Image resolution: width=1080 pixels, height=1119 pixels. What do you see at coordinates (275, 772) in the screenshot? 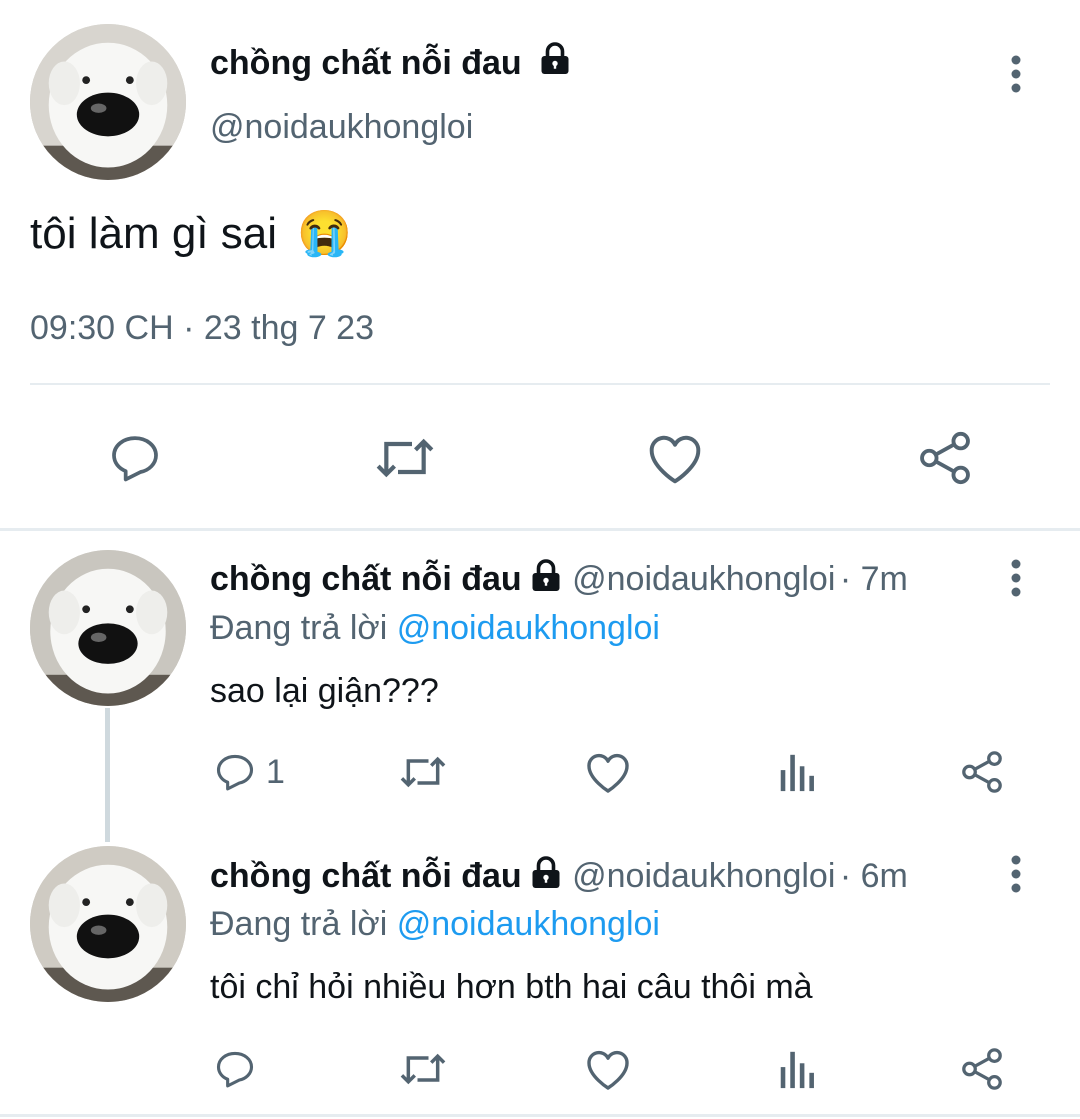
I see `reply-count: 1` at bounding box center [275, 772].